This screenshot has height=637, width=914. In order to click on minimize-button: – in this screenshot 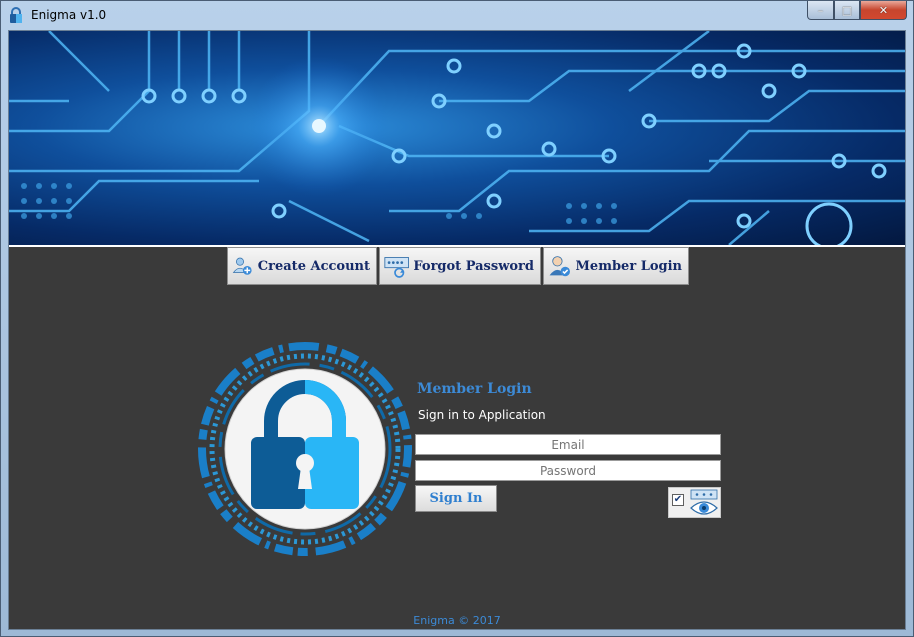, I will do `click(820, 10)`.